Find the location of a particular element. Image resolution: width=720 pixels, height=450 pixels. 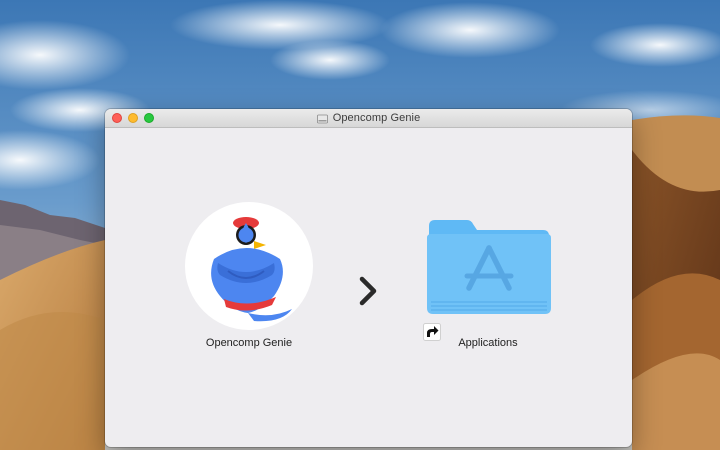

genie-app-icon is located at coordinates (249, 266).